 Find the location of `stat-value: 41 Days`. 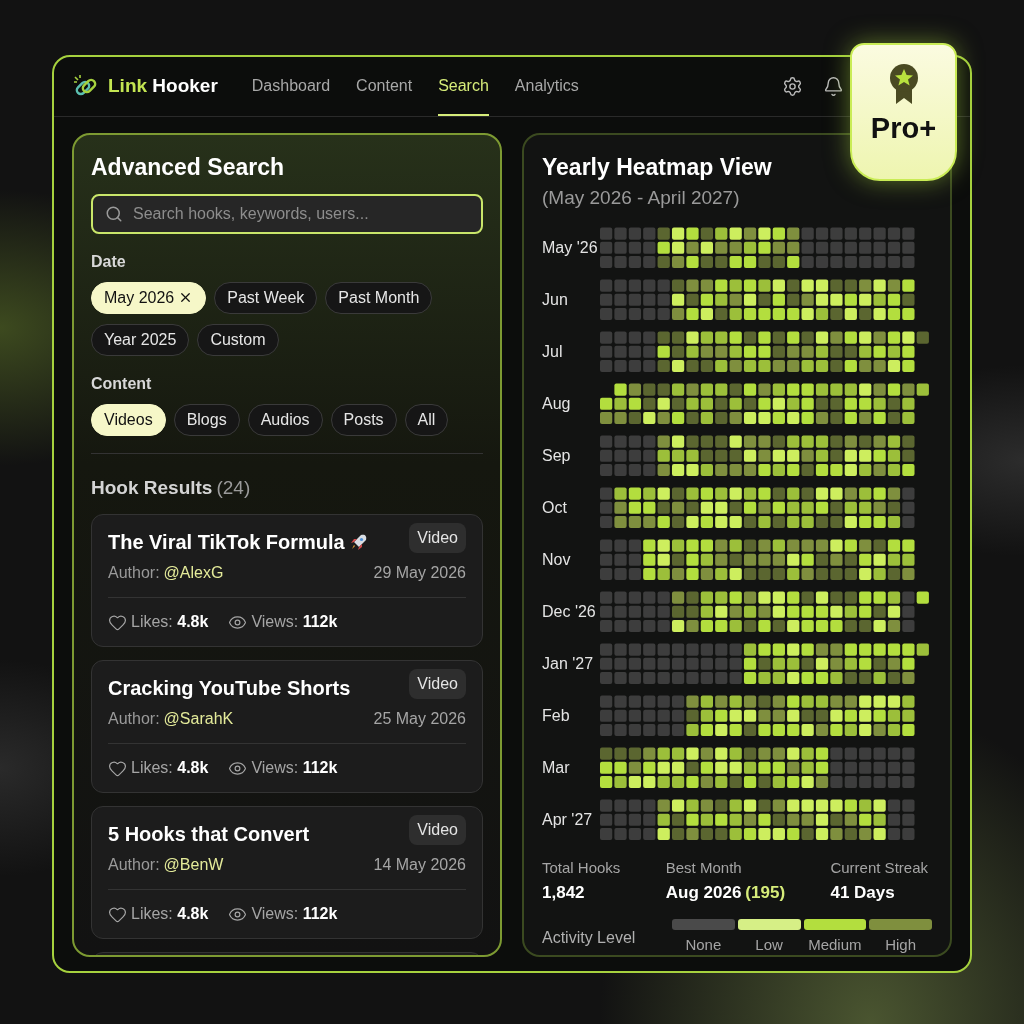

stat-value: 41 Days is located at coordinates (862, 892).